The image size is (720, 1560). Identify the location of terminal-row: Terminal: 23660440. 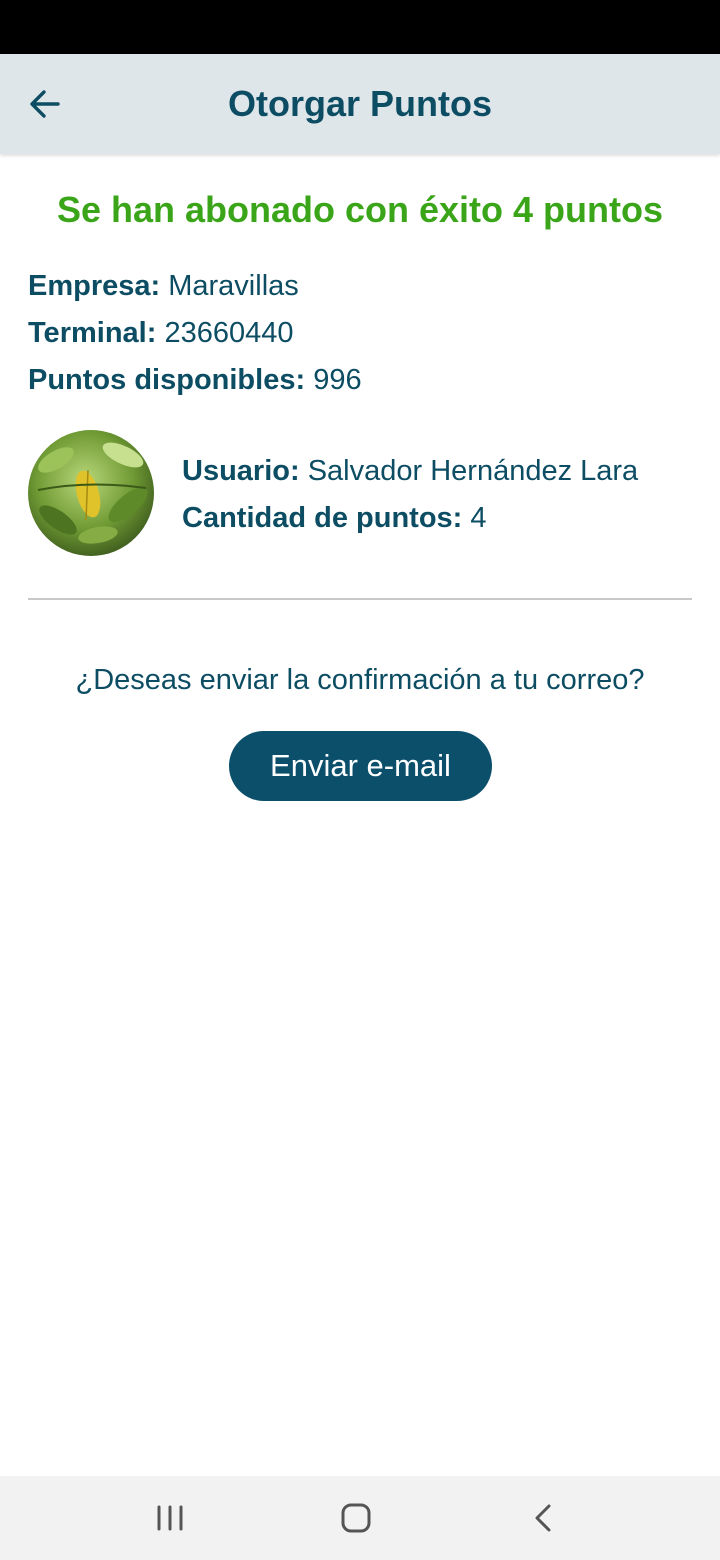
(160, 333).